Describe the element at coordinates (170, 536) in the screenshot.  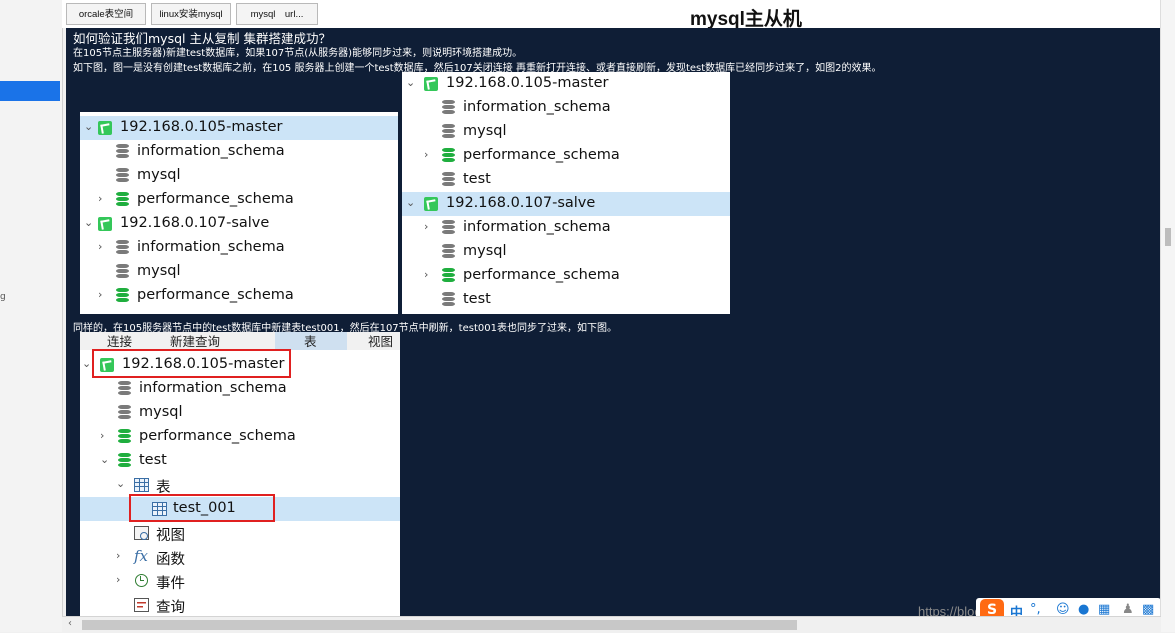
I see `tree-row-label: 视图` at that location.